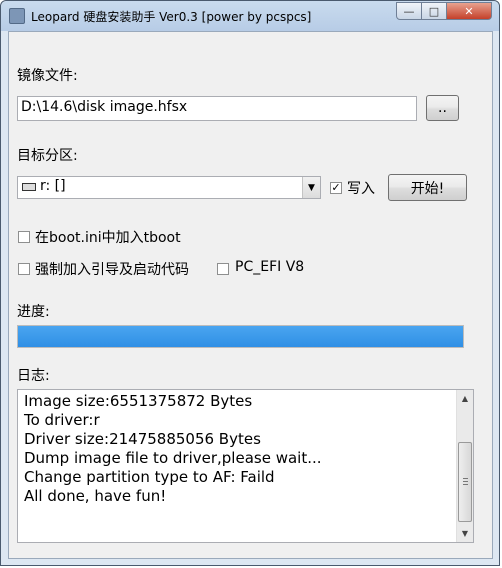 The width and height of the screenshot is (502, 568). I want to click on scroll-down-icon: ▼, so click(465, 533).